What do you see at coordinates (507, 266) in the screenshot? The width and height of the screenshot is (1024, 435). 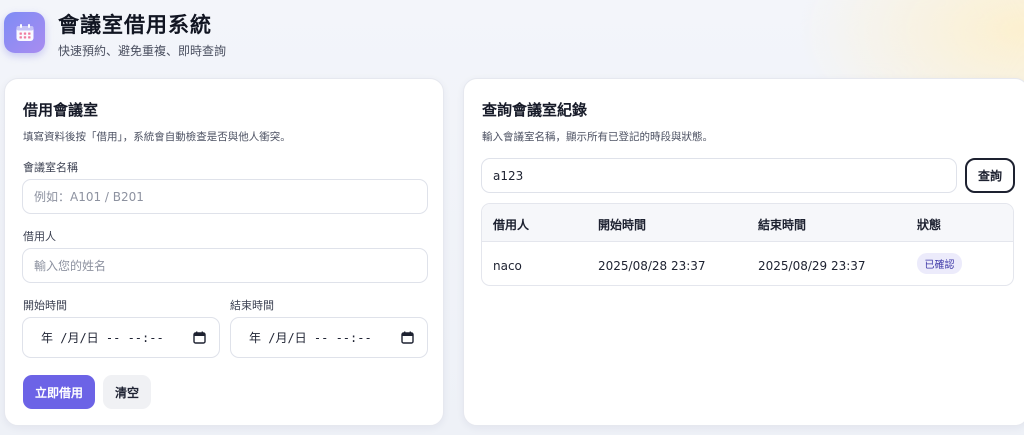 I see `row-borrower: naco` at bounding box center [507, 266].